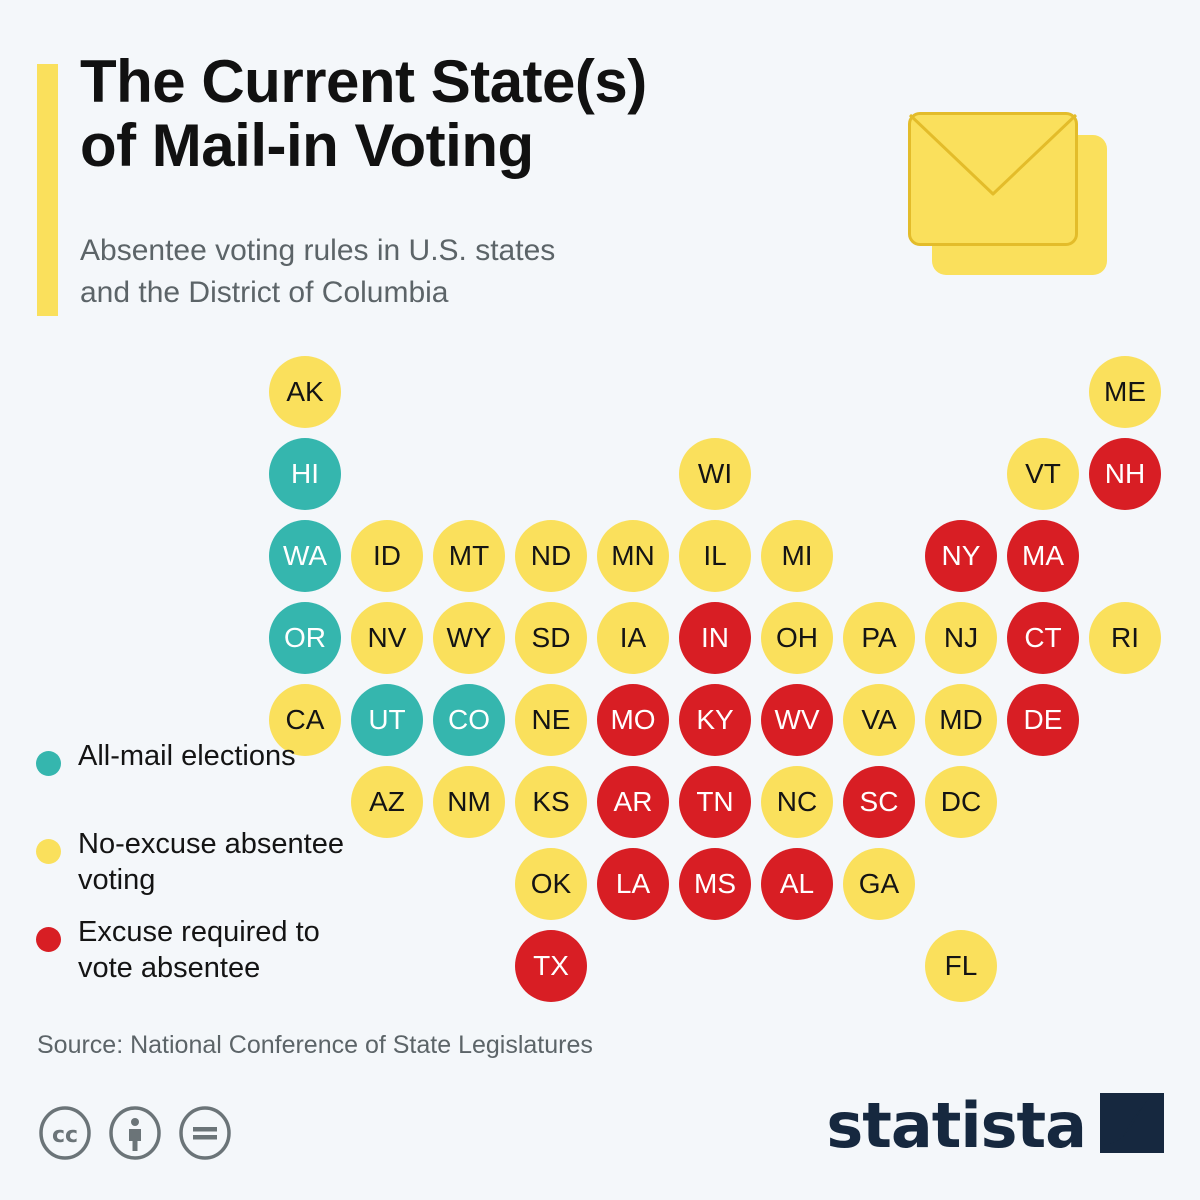 This screenshot has width=1200, height=1200. Describe the element at coordinates (187, 756) in the screenshot. I see `legend-label-all-mail: All-mail elections` at that location.